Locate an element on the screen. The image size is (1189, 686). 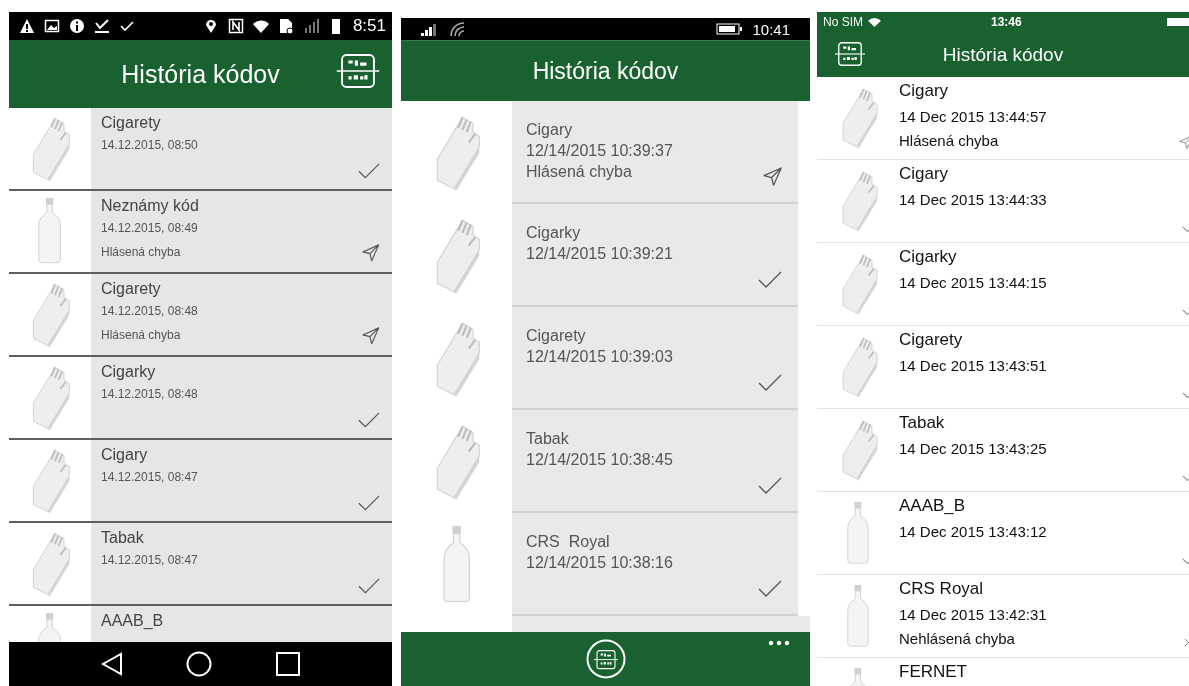
nfc-icon is located at coordinates (235, 26).